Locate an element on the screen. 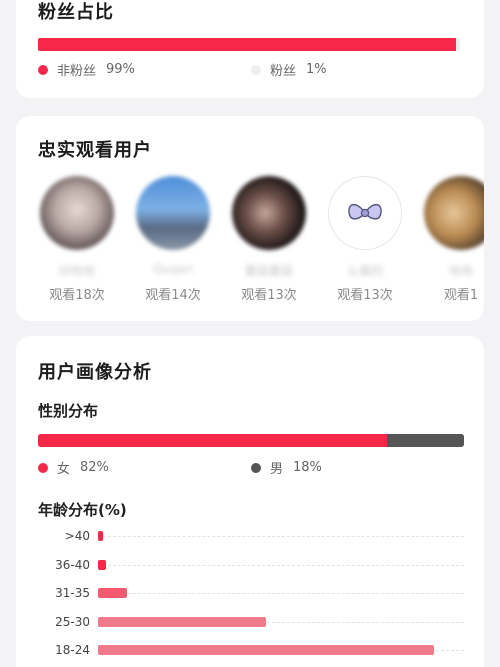 The image size is (500, 667). female-value: 82% is located at coordinates (94, 467).